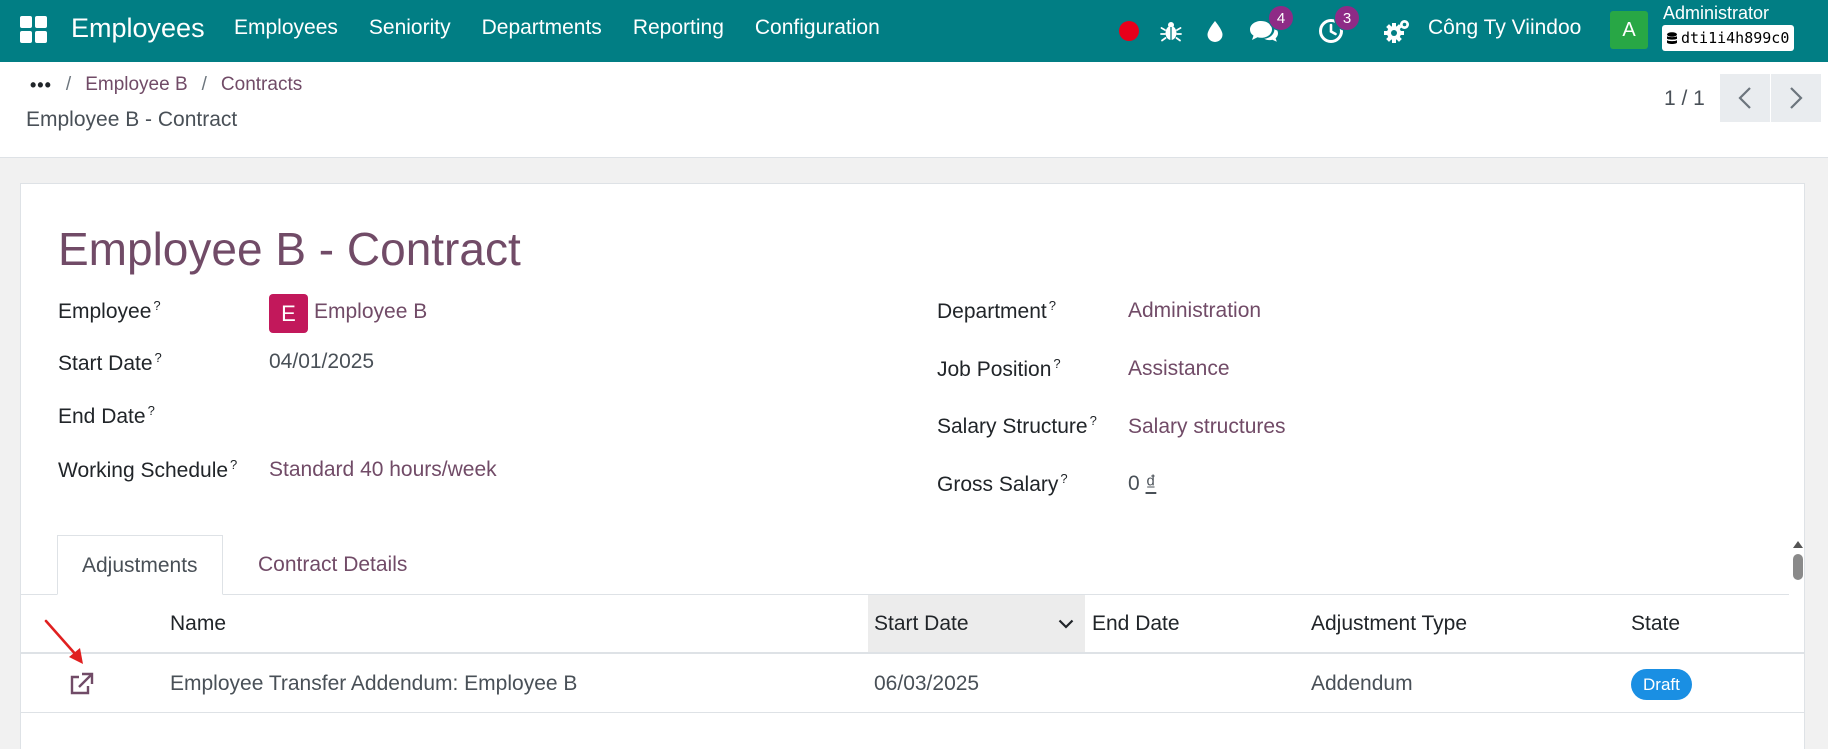 The height and width of the screenshot is (749, 1828). What do you see at coordinates (1347, 18) in the screenshot?
I see `activities-count-badge: 3` at bounding box center [1347, 18].